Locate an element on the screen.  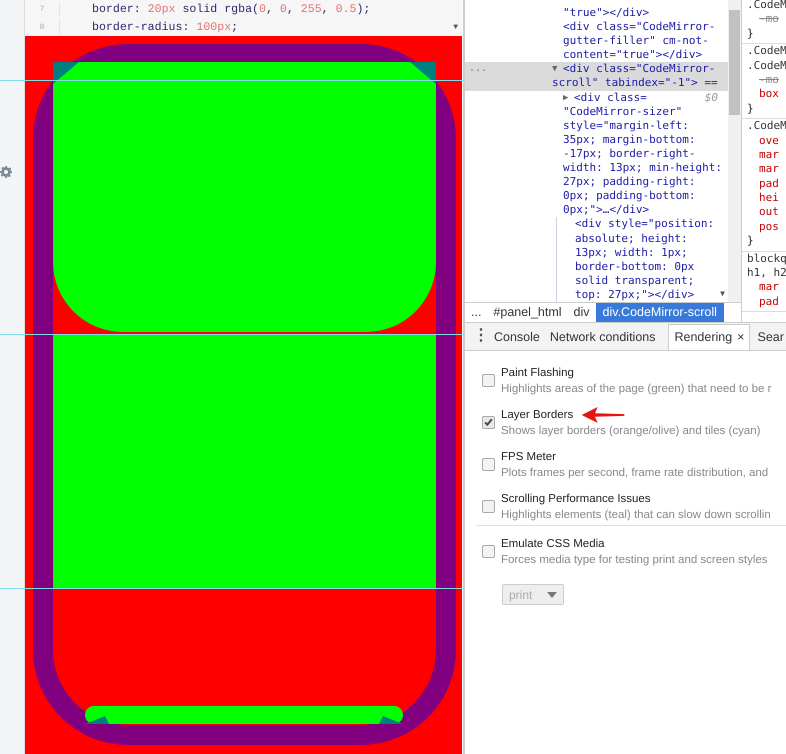
markup-text: width: 13px; min-height: is located at coordinates (642, 168).